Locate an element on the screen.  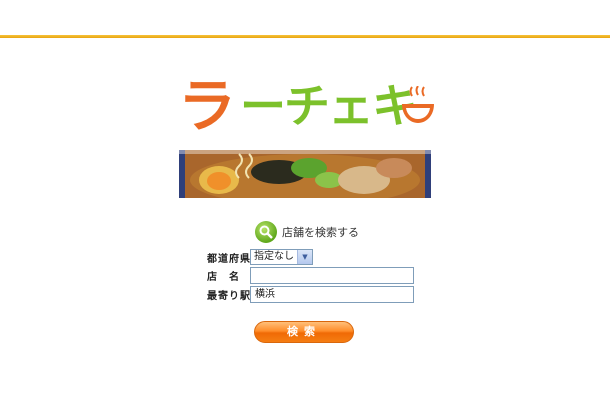
prefecture-select: 指定なし ▼ is located at coordinates (281, 257).